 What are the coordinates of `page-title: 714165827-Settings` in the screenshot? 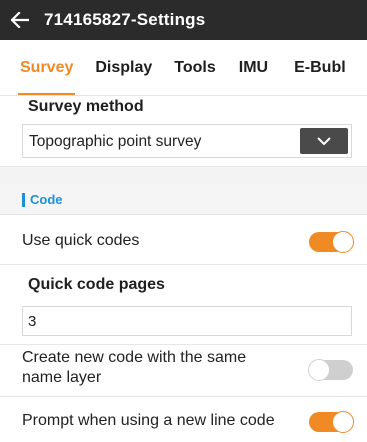 It's located at (125, 19).